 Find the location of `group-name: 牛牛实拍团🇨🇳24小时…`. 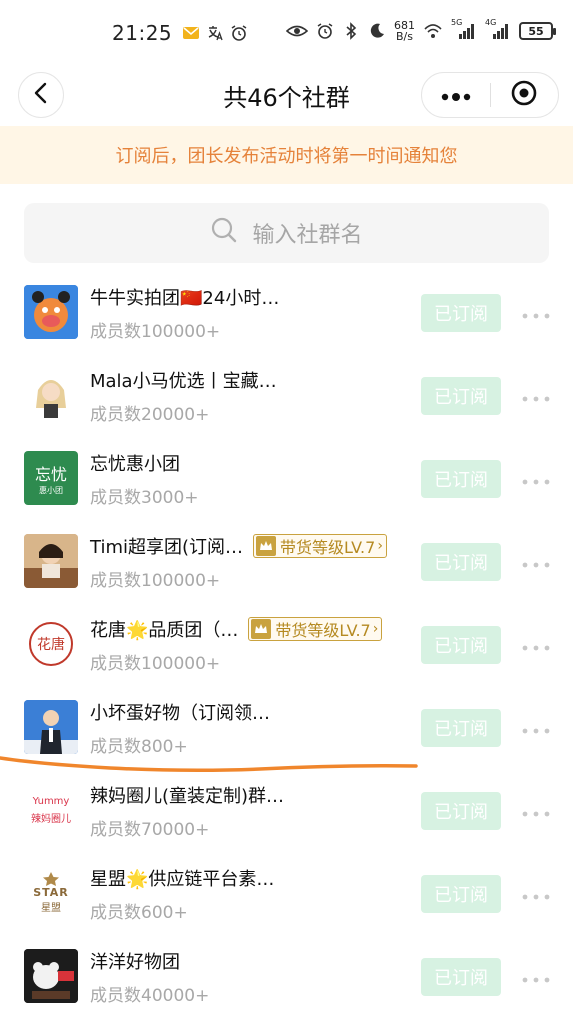

group-name: 牛牛实拍团🇨🇳24小时… is located at coordinates (185, 298).